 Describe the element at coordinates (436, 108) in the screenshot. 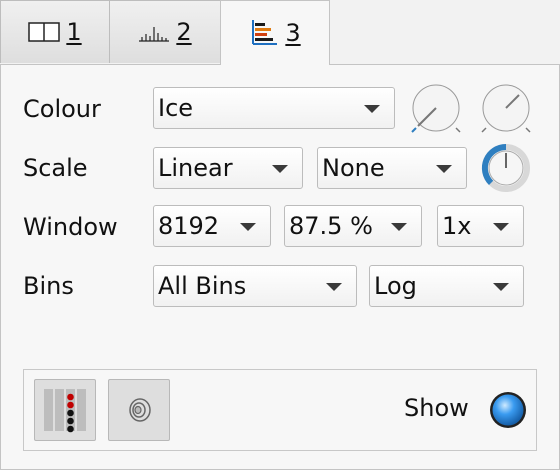

I see `colour-gain-dial` at that location.